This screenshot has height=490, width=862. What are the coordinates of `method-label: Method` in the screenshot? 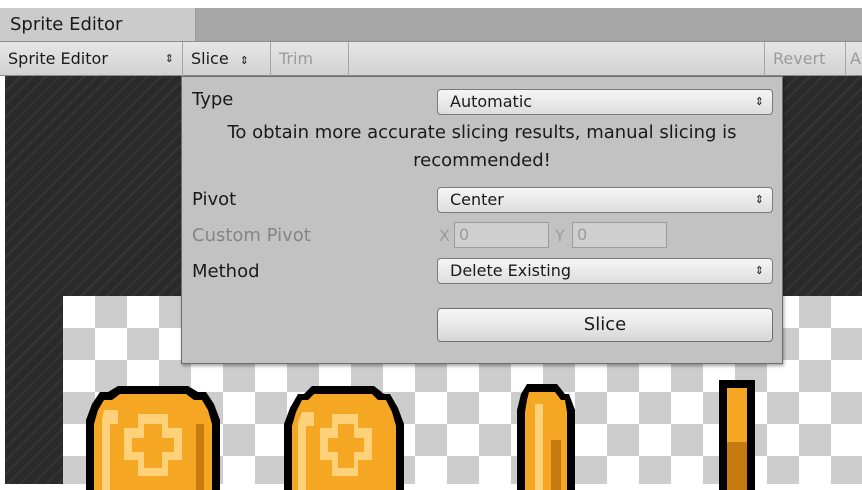 It's located at (226, 271).